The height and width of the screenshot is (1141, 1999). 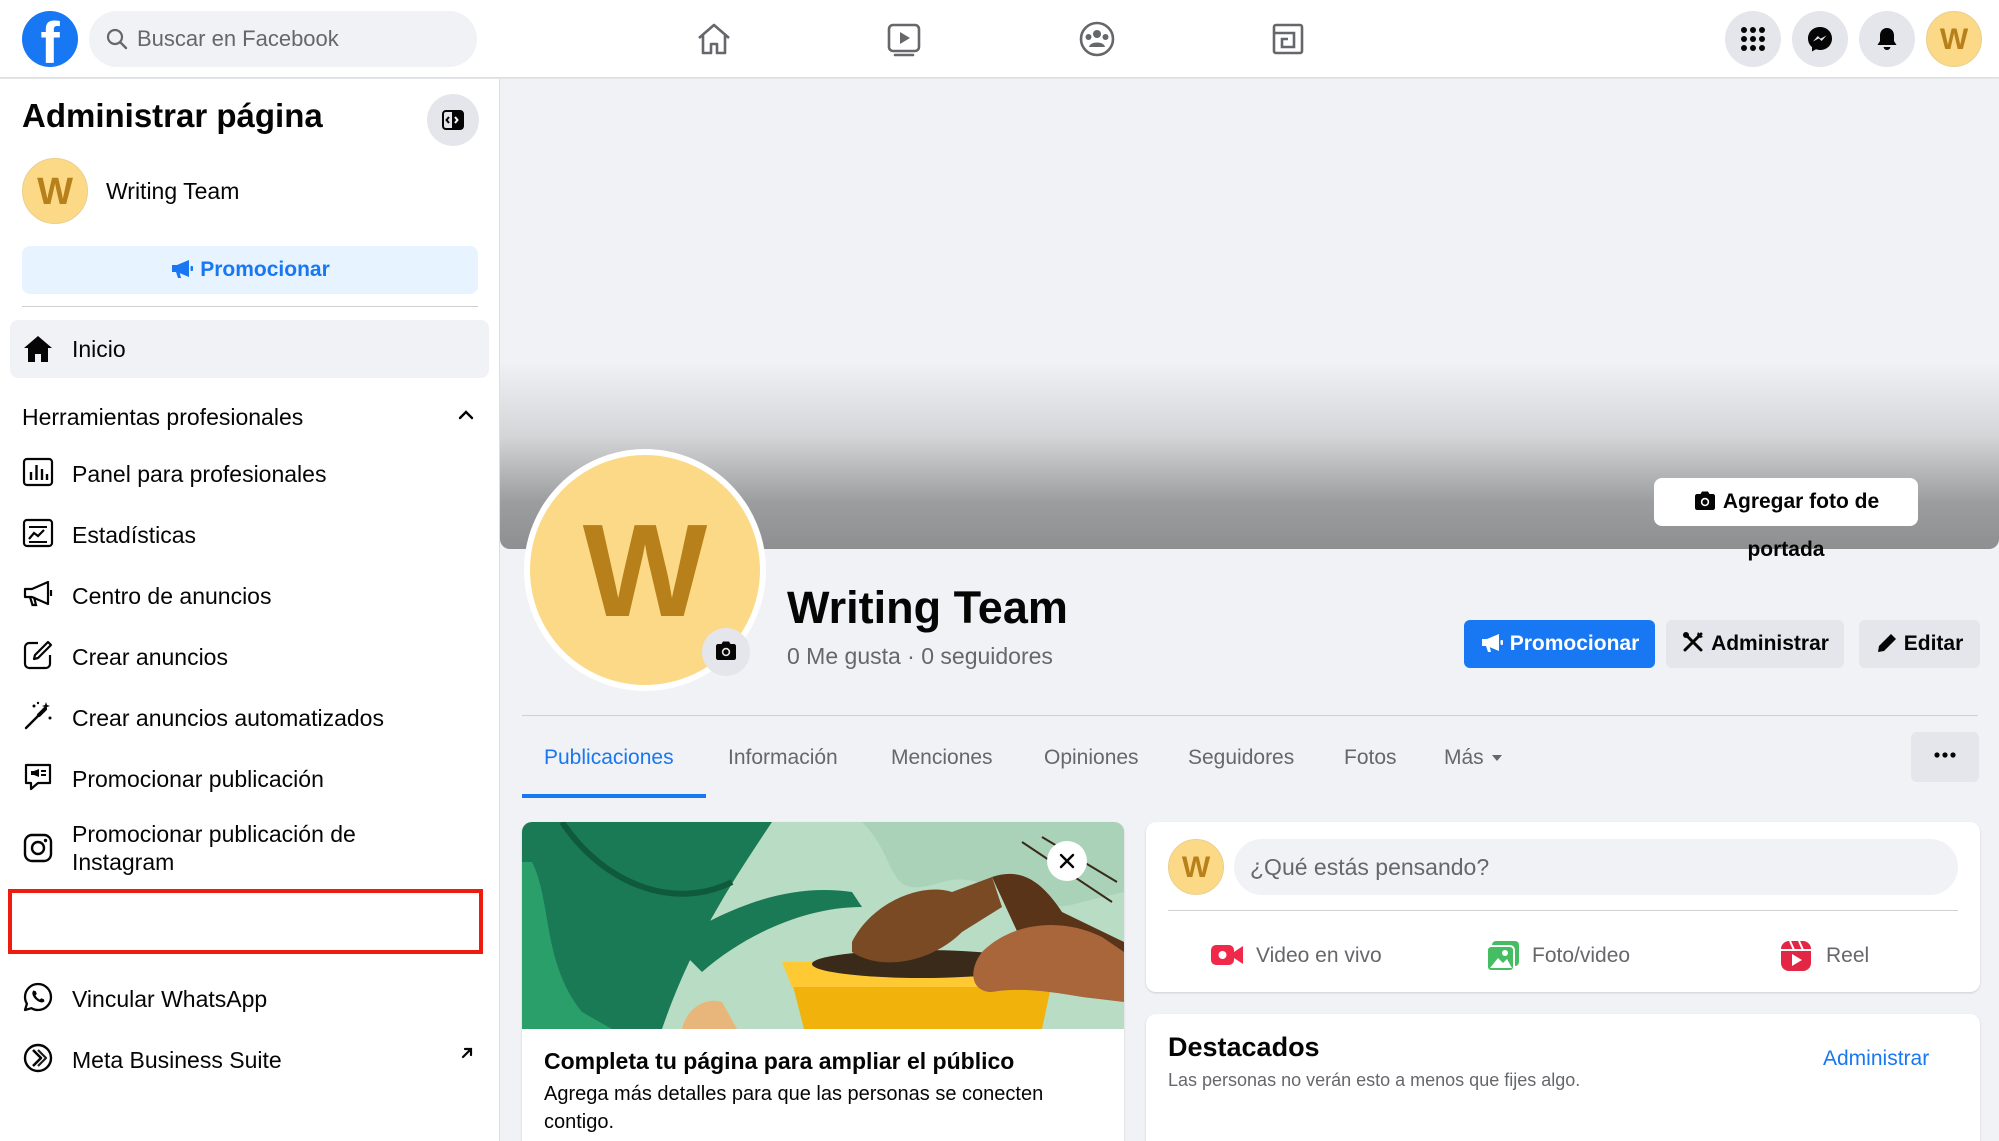 I want to click on facebook-logo: f, so click(x=50, y=42).